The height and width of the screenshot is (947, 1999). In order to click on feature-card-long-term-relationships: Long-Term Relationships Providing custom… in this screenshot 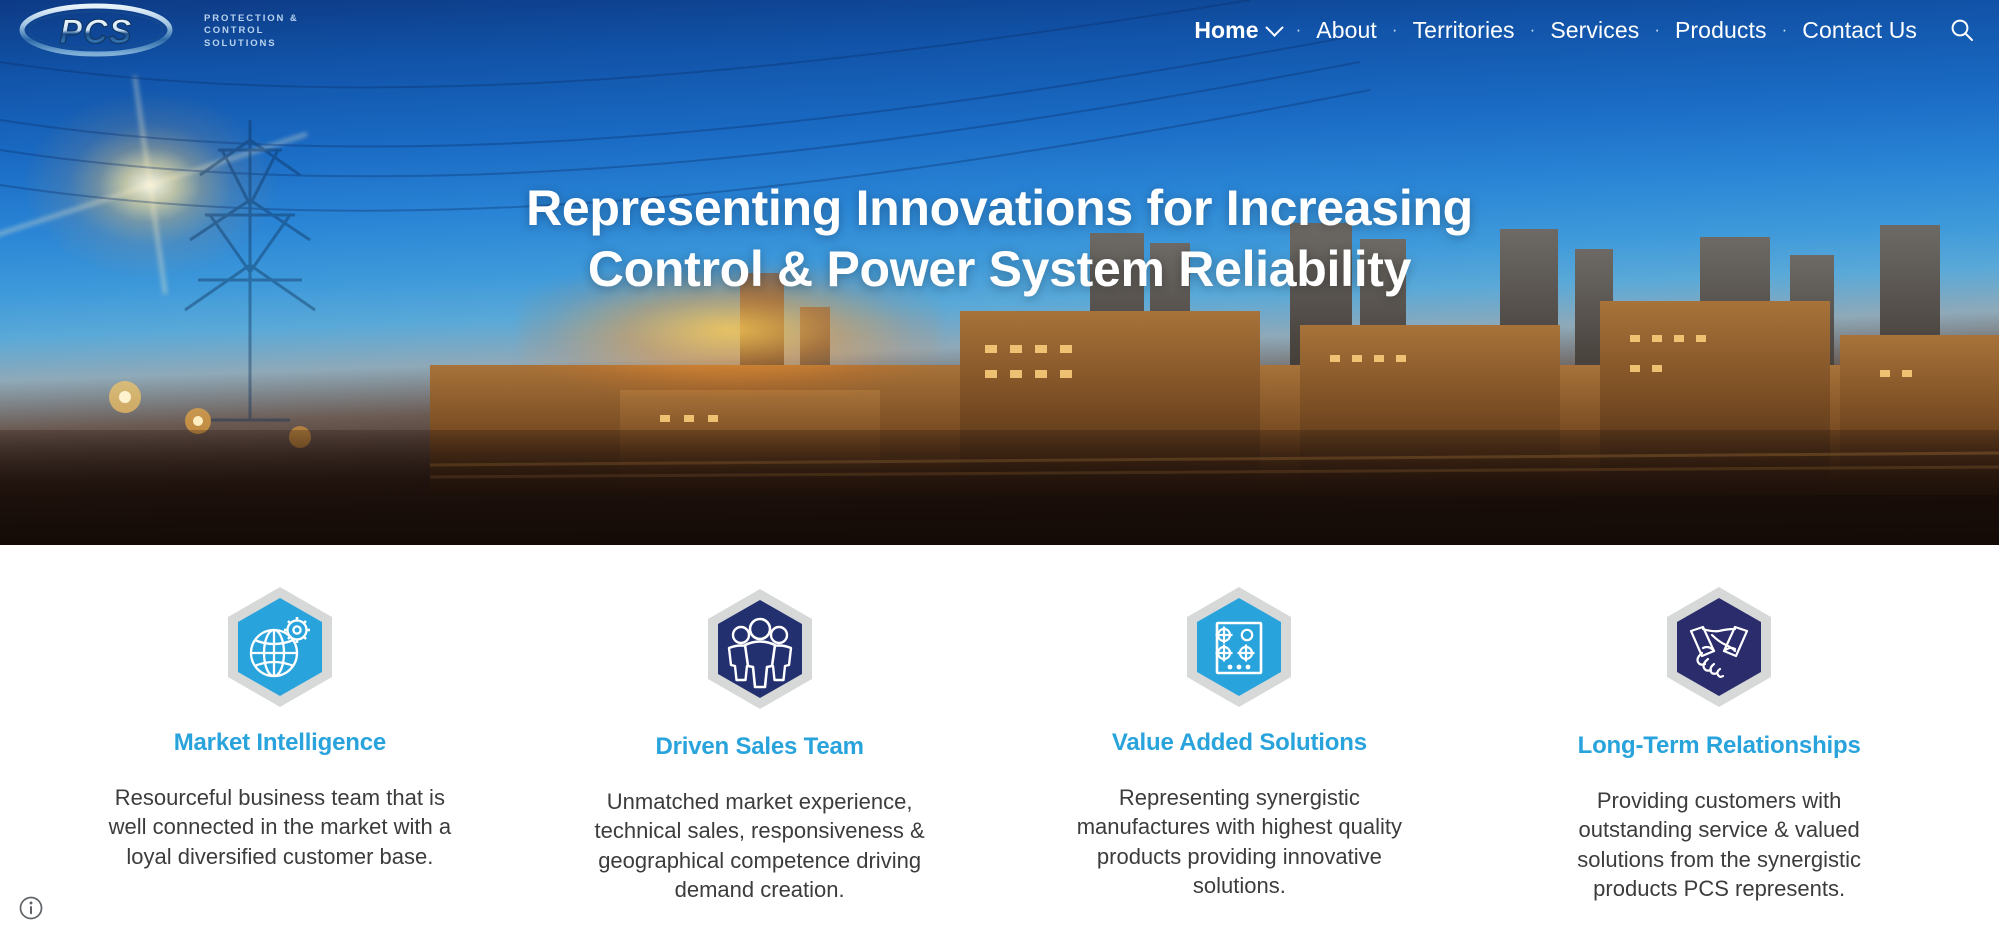, I will do `click(1719, 743)`.